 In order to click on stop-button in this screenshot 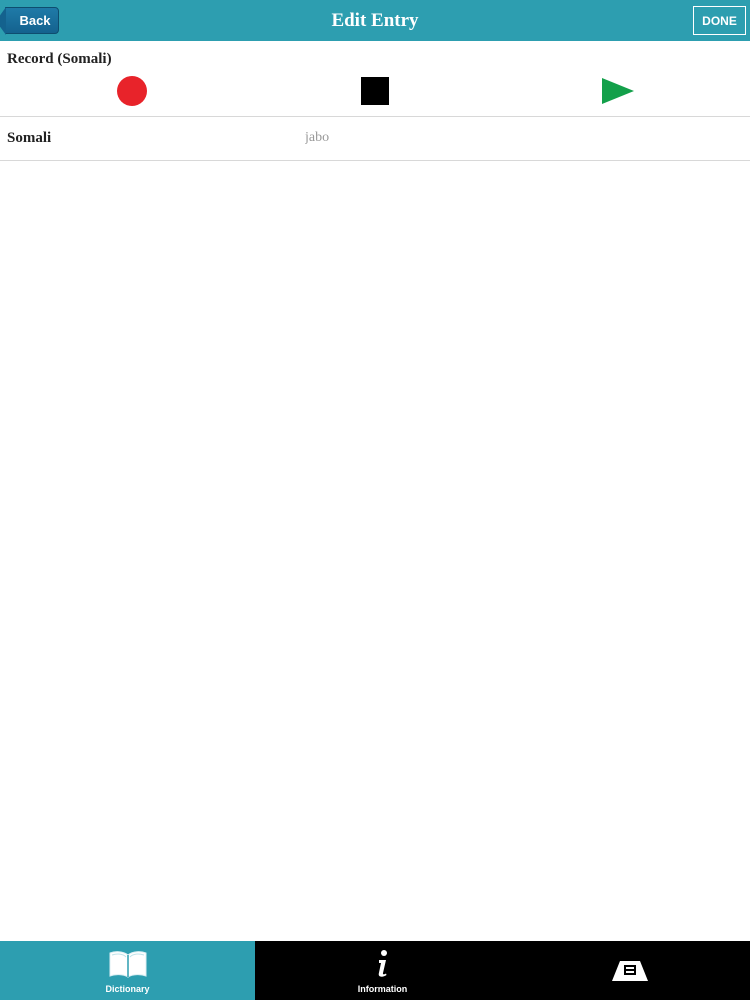, I will do `click(375, 91)`.